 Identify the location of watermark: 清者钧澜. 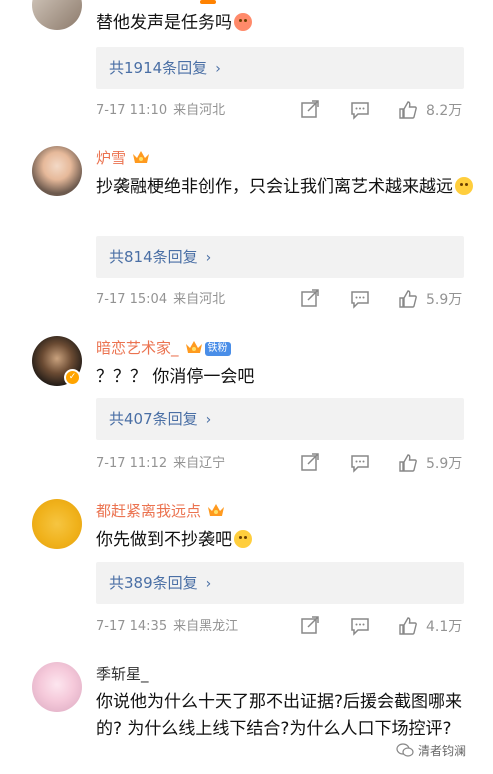
(431, 750).